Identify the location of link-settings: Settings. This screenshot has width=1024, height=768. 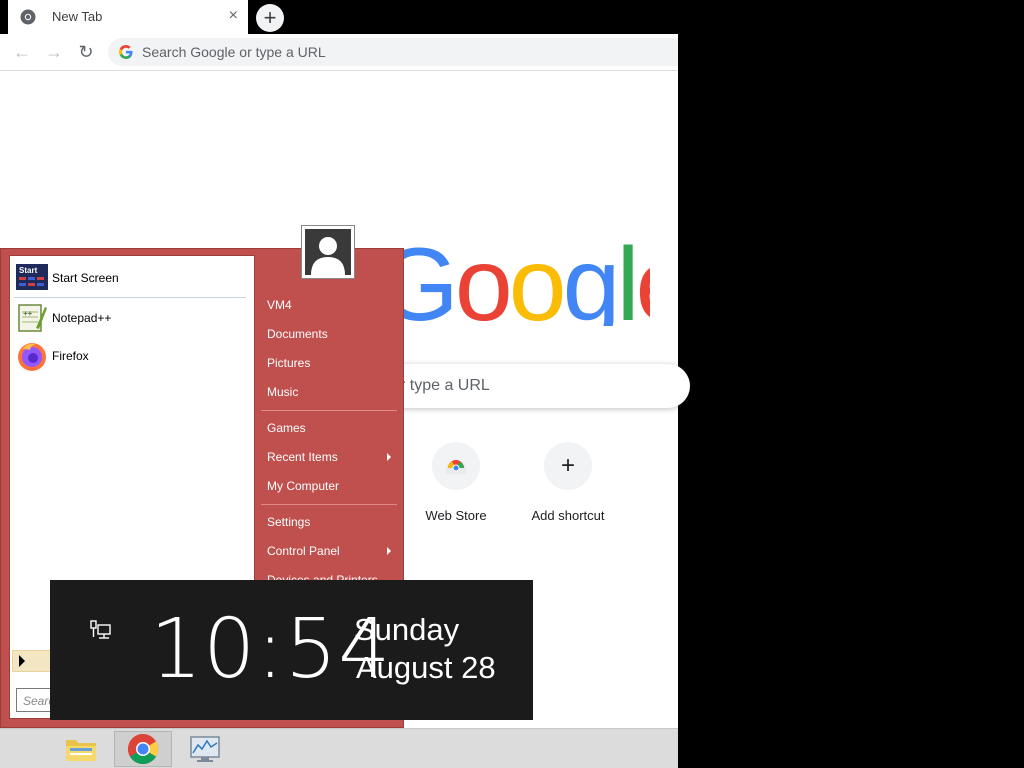
(288, 522).